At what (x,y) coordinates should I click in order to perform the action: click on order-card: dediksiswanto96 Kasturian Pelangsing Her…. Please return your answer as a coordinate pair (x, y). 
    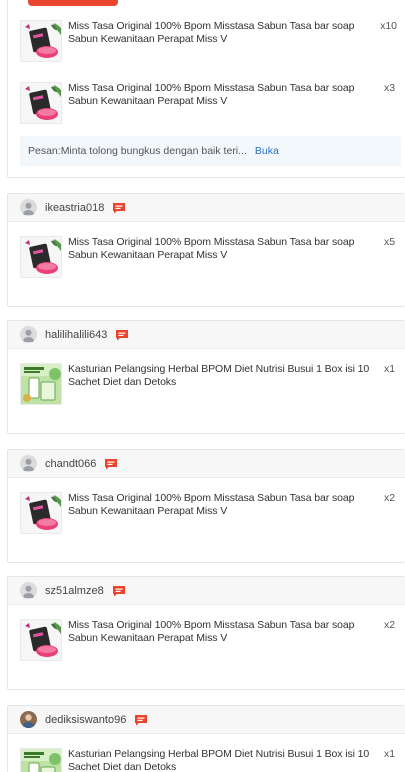
    Looking at the image, I should click on (206, 738).